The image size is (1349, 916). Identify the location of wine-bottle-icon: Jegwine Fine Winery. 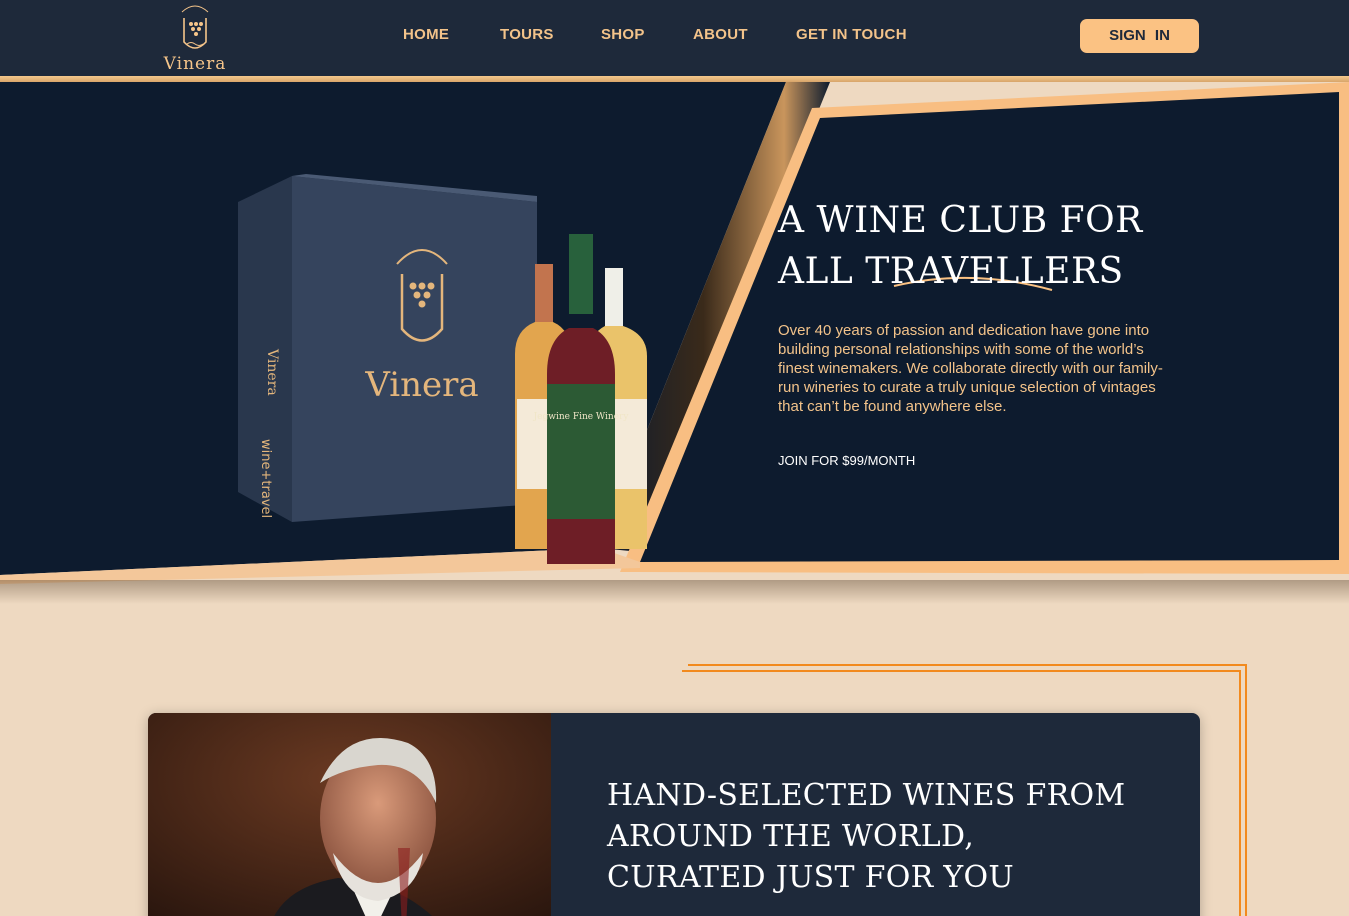
(581, 399).